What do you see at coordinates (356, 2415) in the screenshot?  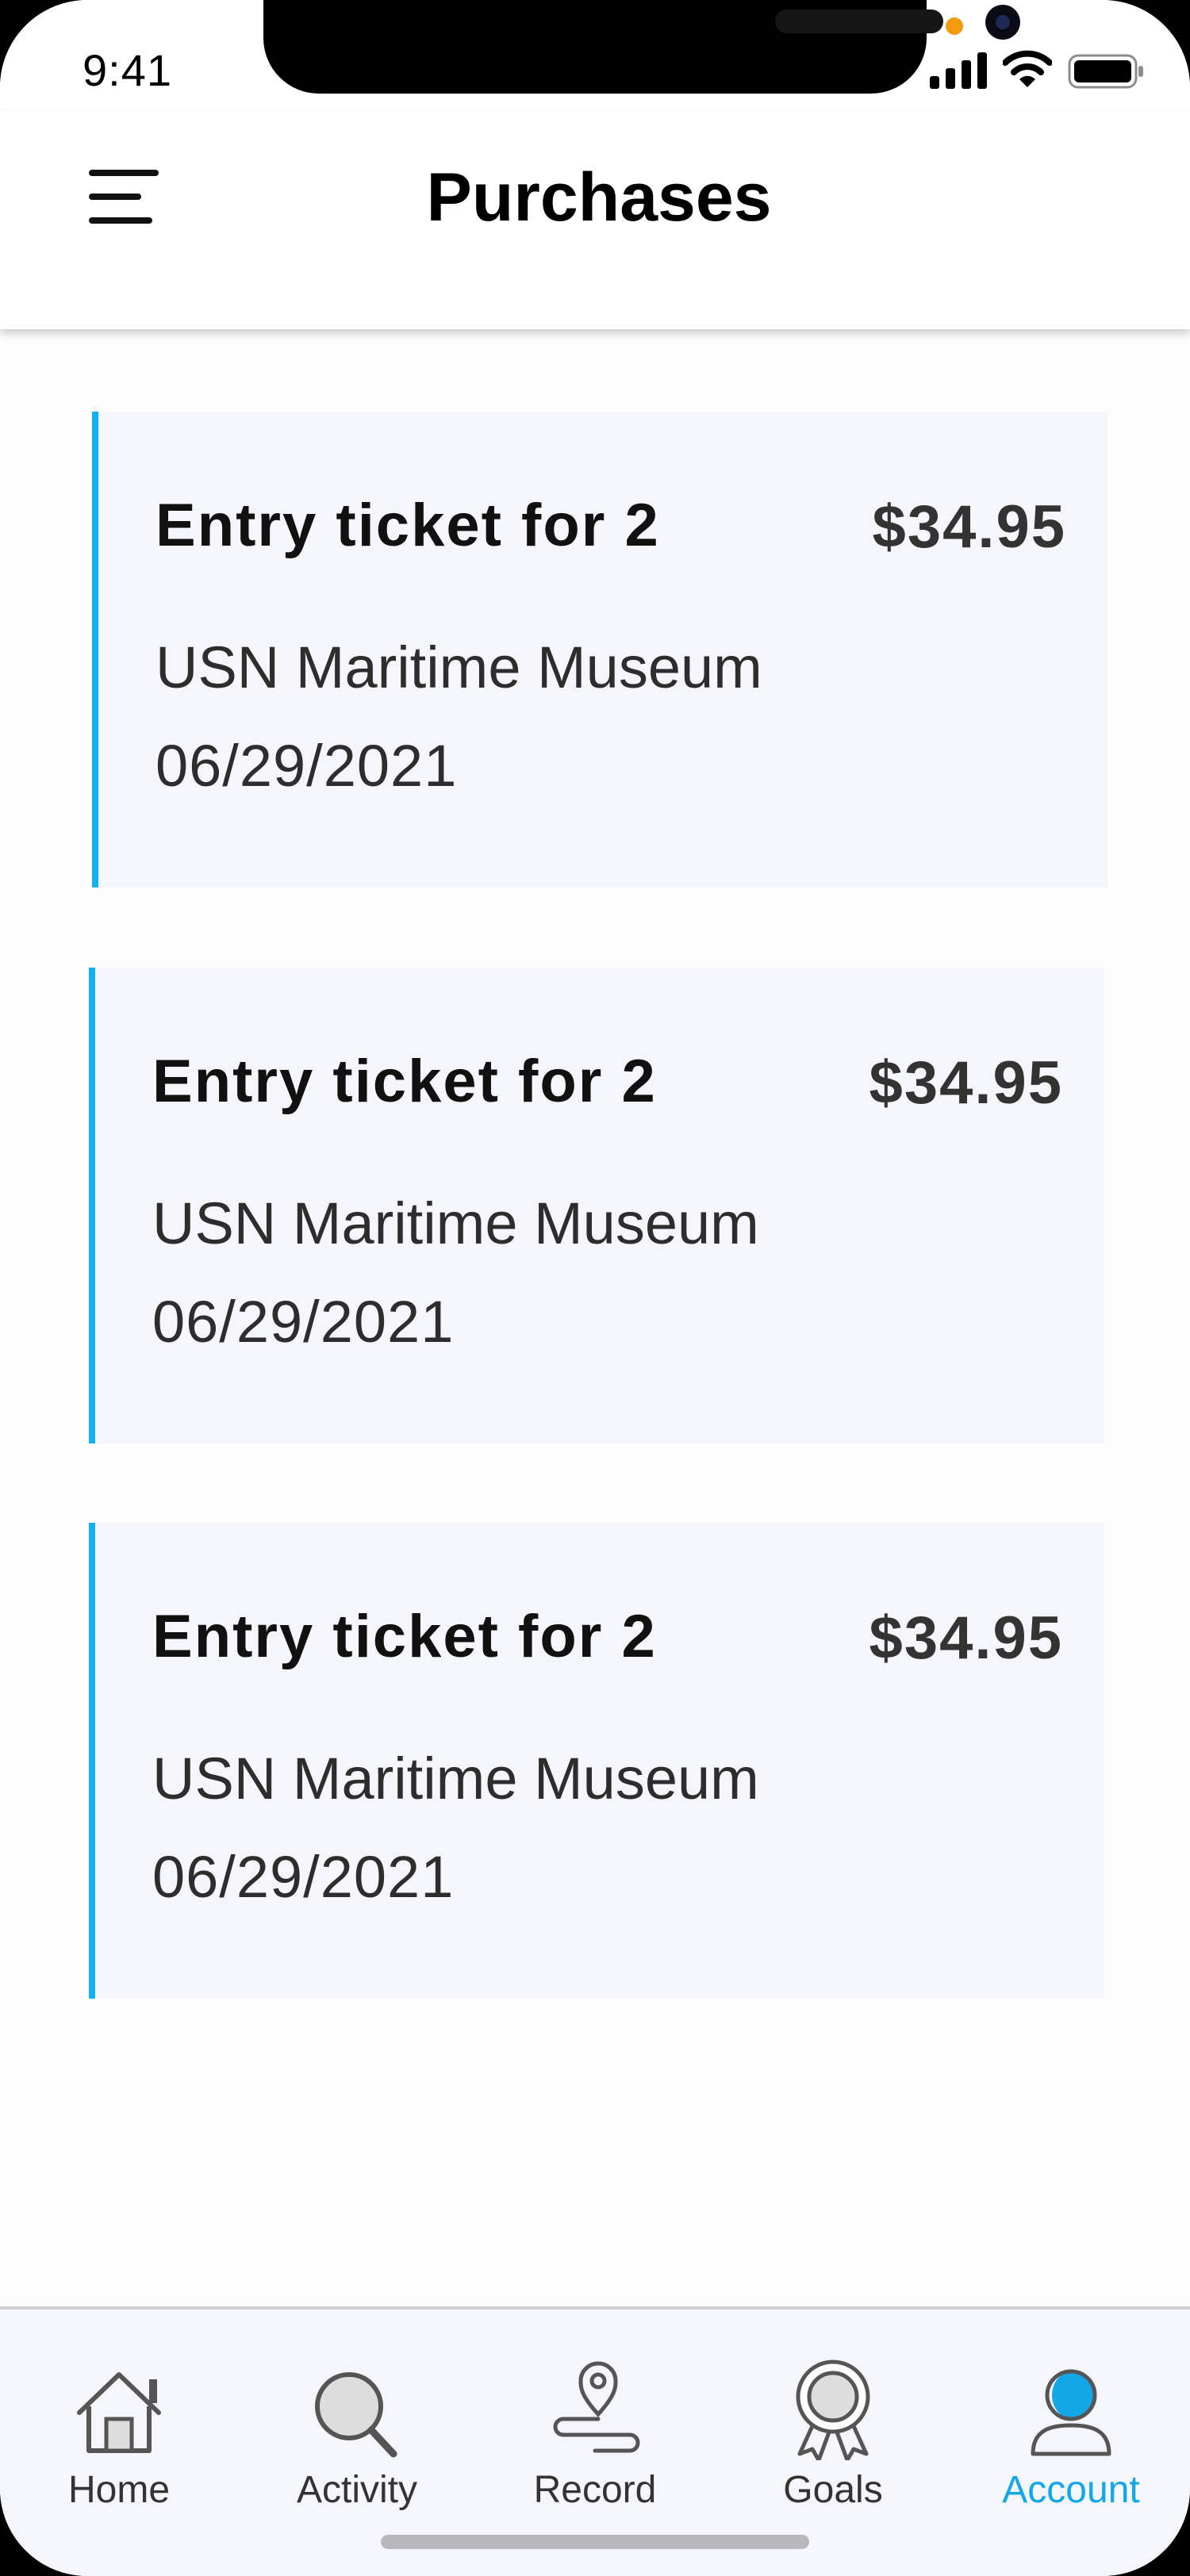 I see `magnifier-icon` at bounding box center [356, 2415].